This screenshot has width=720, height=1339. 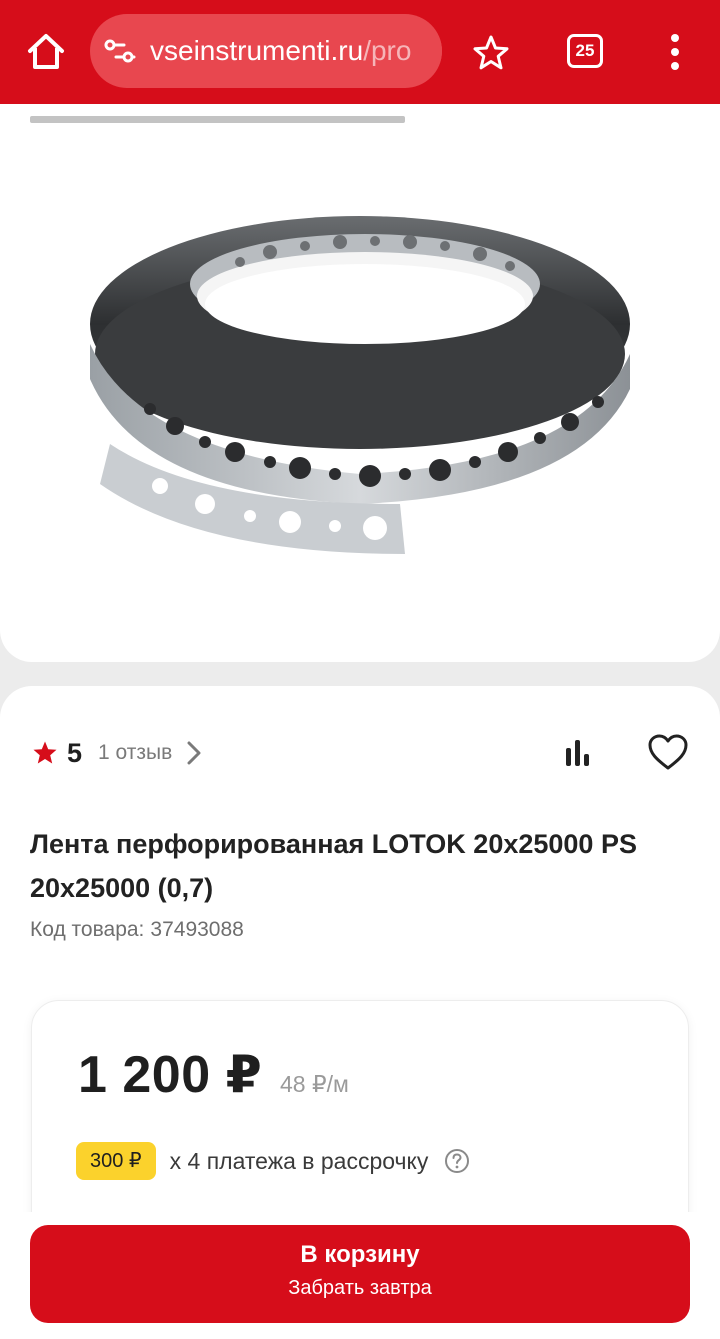 I want to click on price-per-unit: 48 ₽/м, so click(x=314, y=1084).